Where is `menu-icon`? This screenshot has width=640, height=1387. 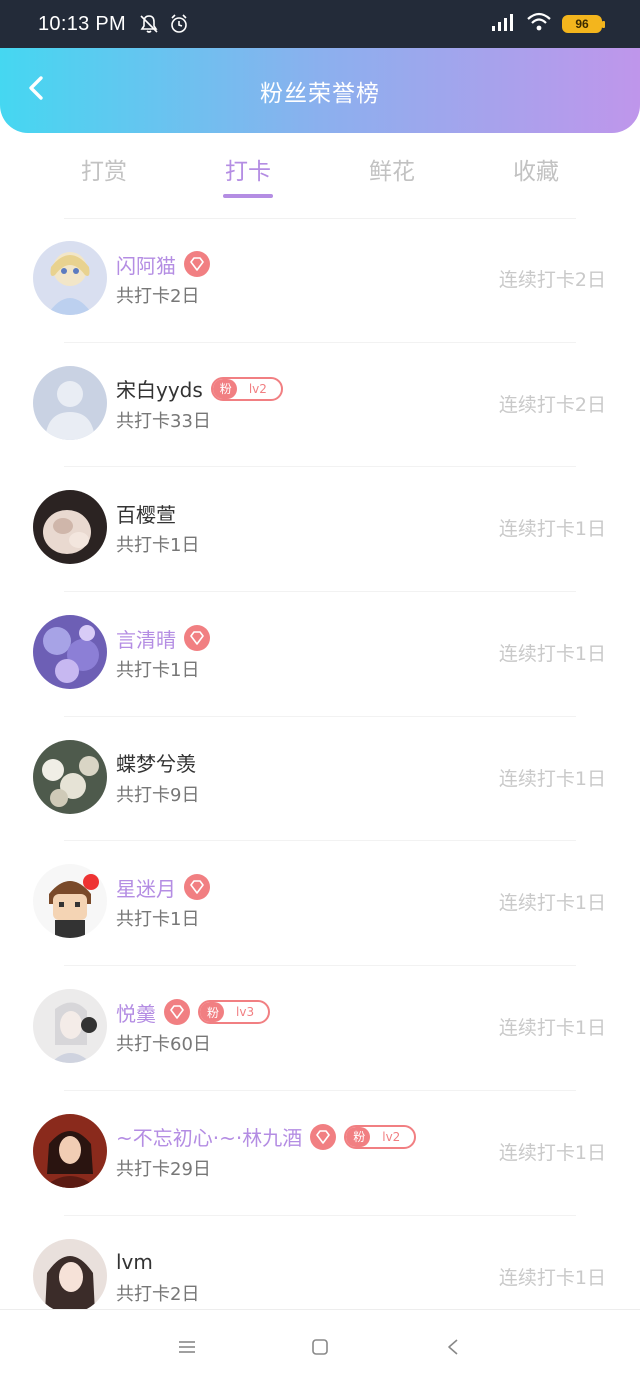 menu-icon is located at coordinates (187, 1349).